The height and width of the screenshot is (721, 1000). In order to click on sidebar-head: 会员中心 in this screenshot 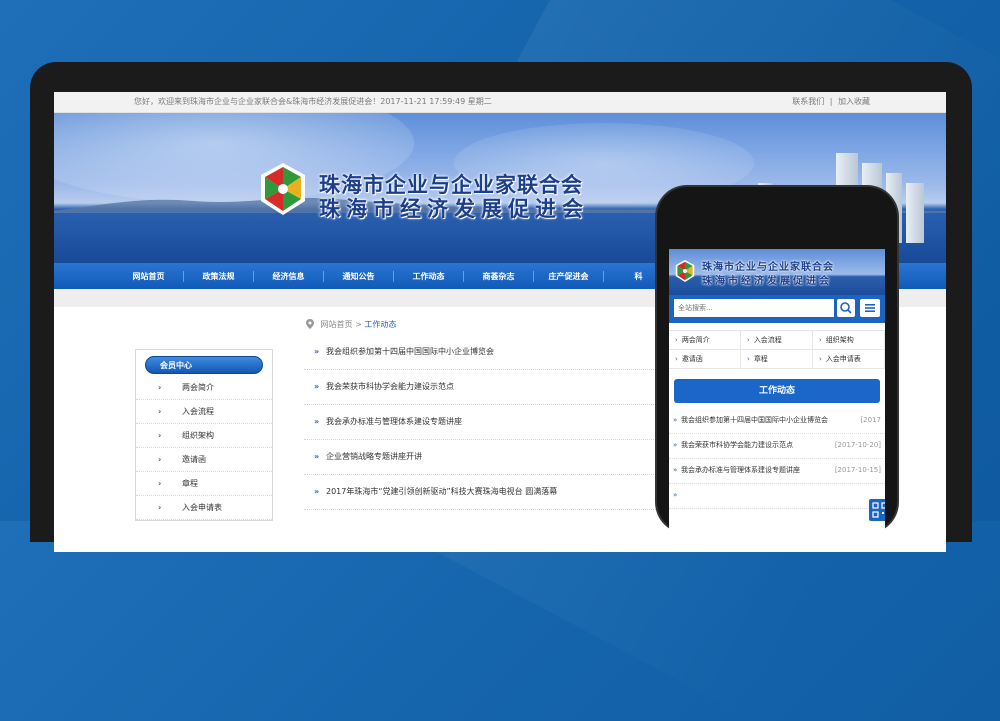, I will do `click(204, 365)`.